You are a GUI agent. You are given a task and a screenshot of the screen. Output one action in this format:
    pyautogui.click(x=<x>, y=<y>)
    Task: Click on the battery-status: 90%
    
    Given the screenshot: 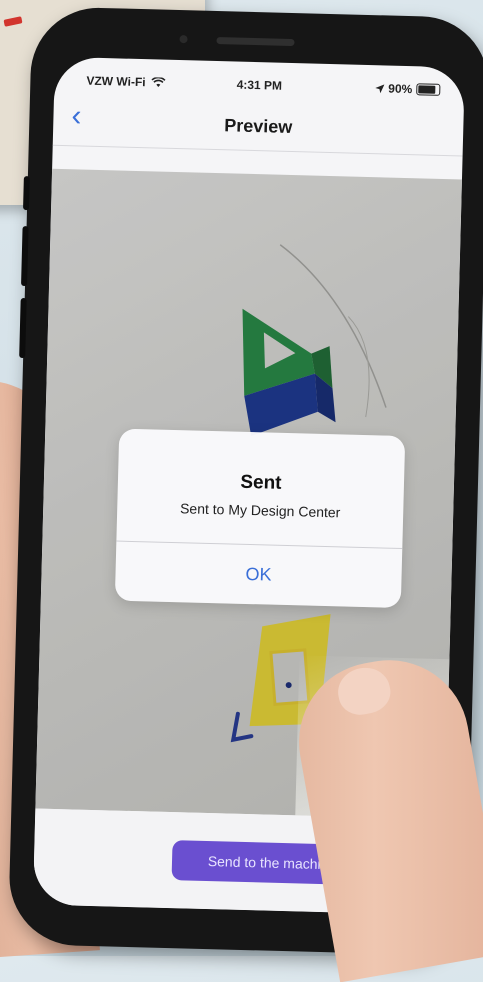 What is the action you would take?
    pyautogui.click(x=408, y=89)
    